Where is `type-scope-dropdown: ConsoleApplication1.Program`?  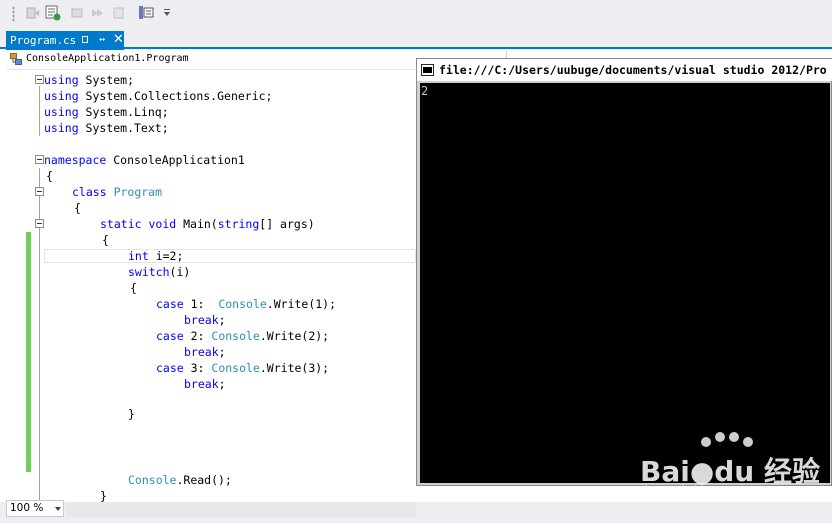 type-scope-dropdown: ConsoleApplication1.Program is located at coordinates (107, 58).